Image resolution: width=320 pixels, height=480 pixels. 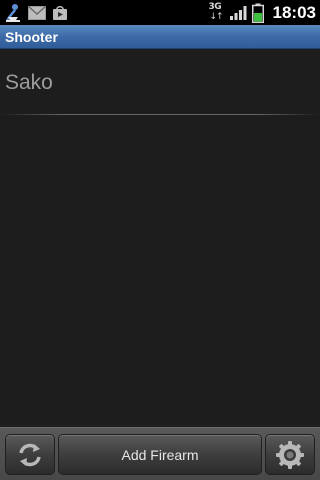 What do you see at coordinates (12, 12) in the screenshot?
I see `usb-debug-icon` at bounding box center [12, 12].